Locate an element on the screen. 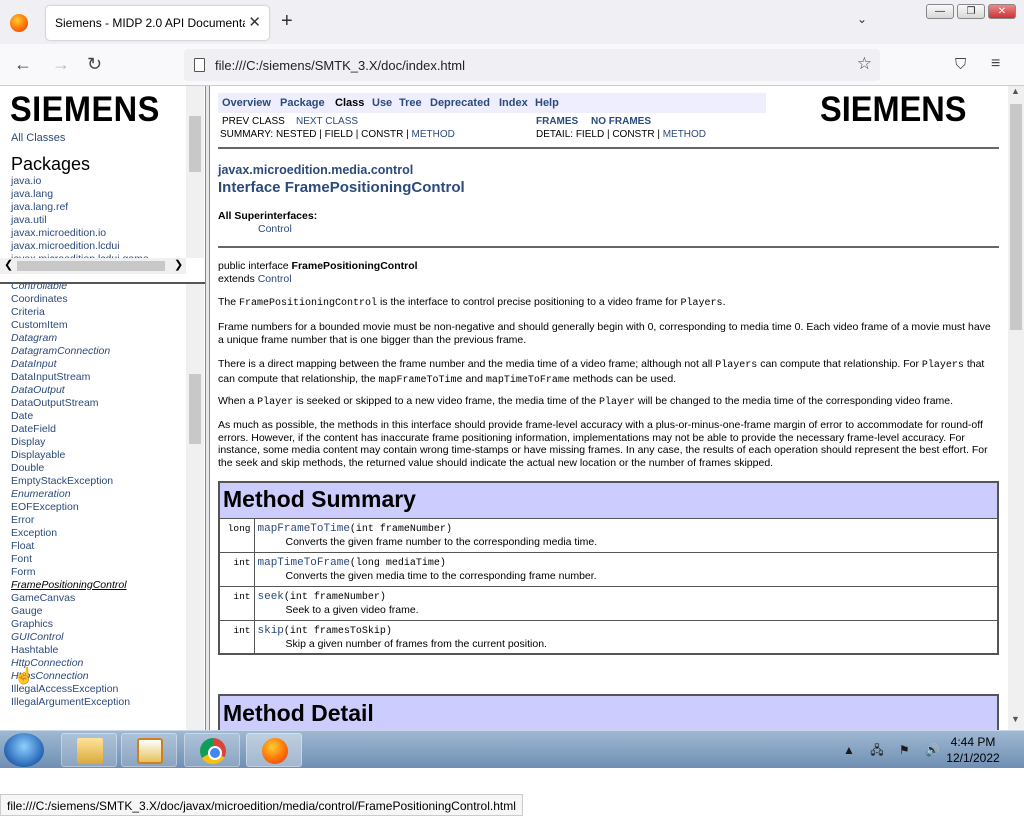 Image resolution: width=1024 pixels, height=816 pixels. class-link: CustomItem is located at coordinates (70, 325).